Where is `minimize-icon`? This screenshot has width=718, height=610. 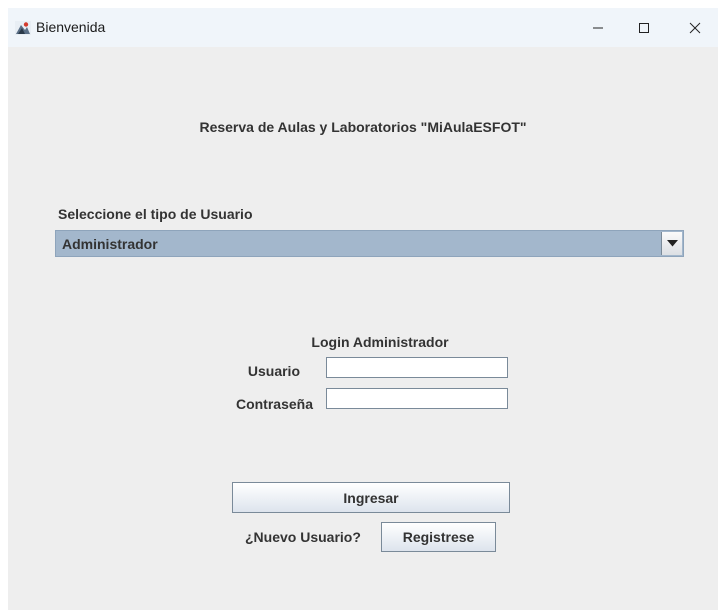
minimize-icon is located at coordinates (598, 27).